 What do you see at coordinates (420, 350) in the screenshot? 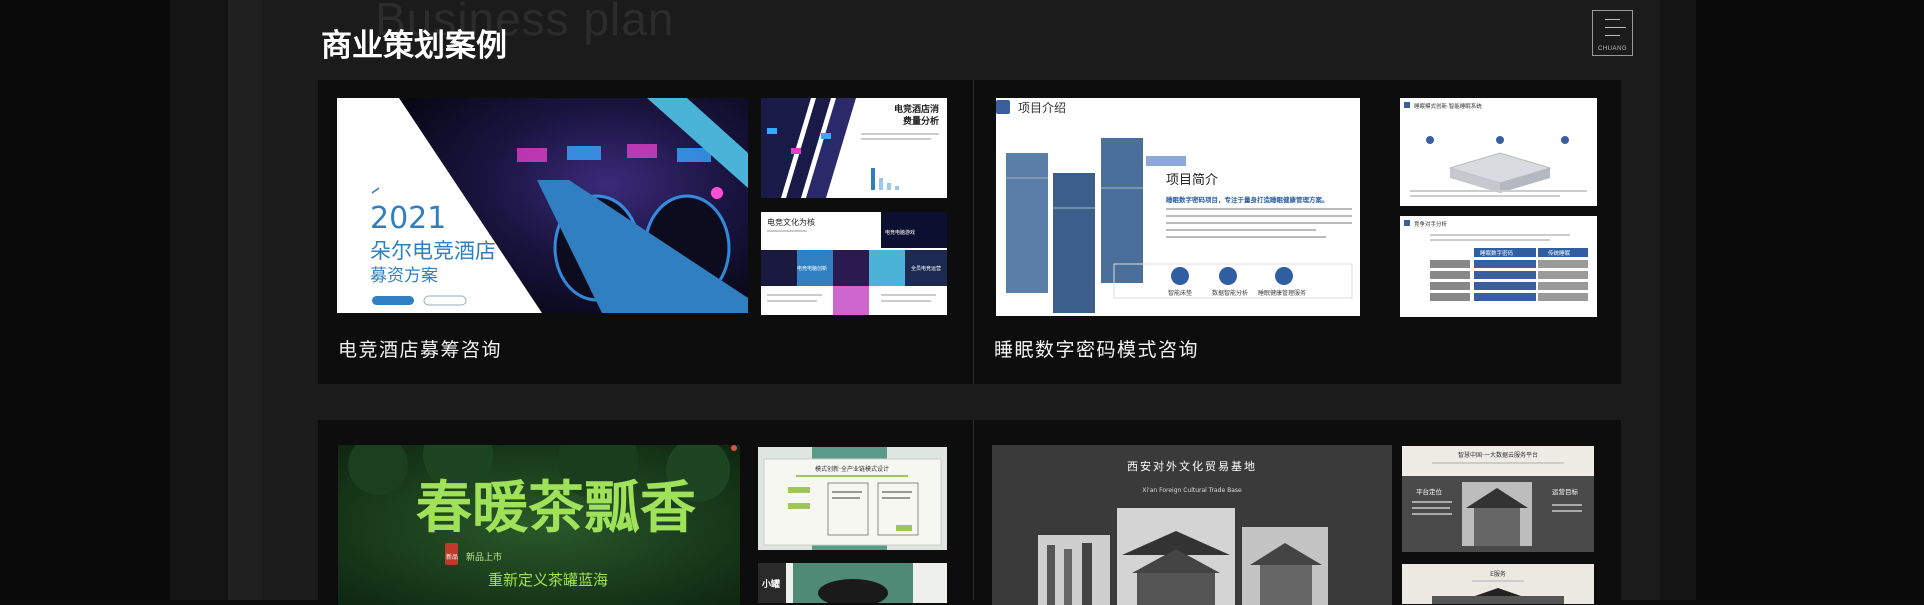
I see `case-title-esports: 电竞酒店募筹咨询` at bounding box center [420, 350].